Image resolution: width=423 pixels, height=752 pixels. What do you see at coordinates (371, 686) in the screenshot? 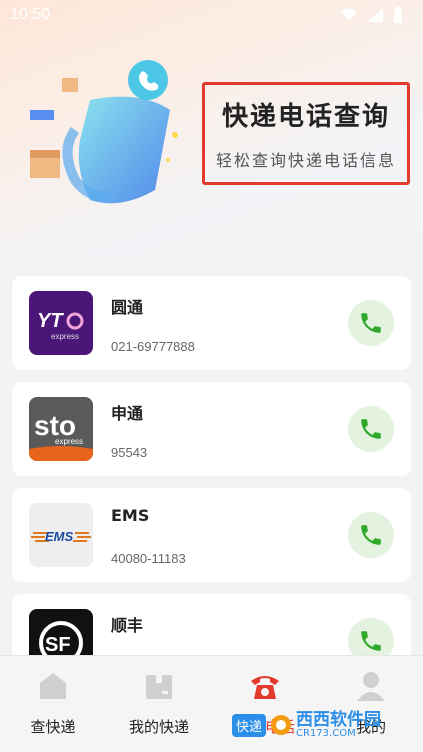
I see `person-icon` at bounding box center [371, 686].